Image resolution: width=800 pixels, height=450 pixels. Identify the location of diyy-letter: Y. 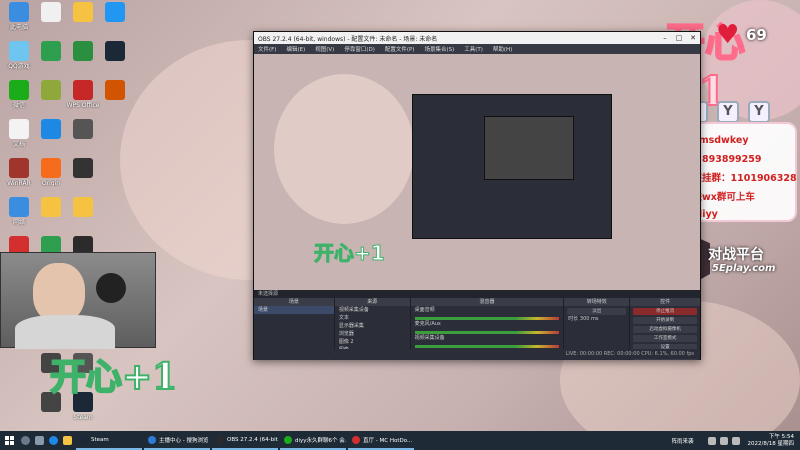
(759, 112).